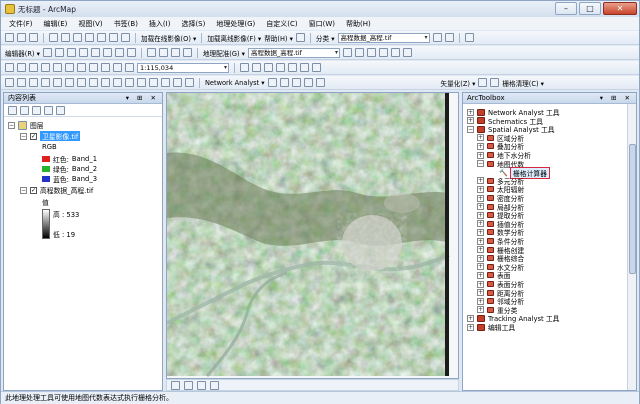 This screenshot has width=640, height=404. I want to click on trace-icon, so click(163, 52).